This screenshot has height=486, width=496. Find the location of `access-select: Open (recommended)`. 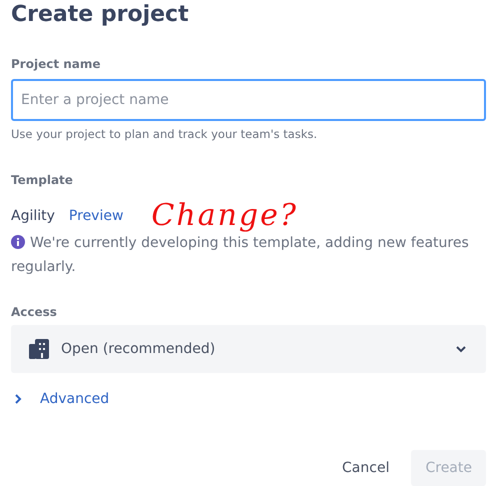

access-select: Open (recommended) is located at coordinates (248, 349).